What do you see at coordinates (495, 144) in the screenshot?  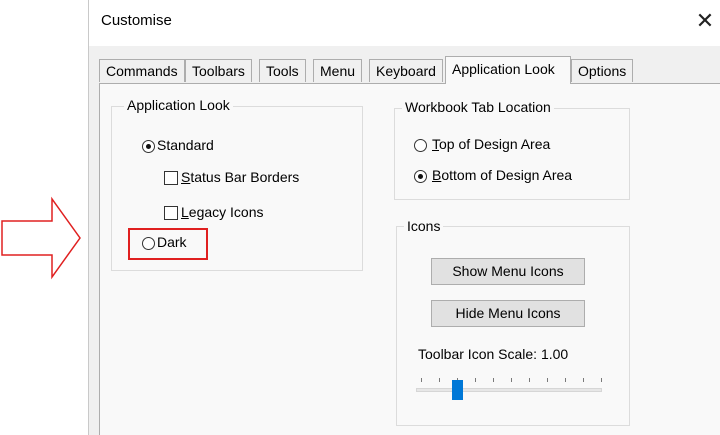 I see `top-rest: op of Design Area` at bounding box center [495, 144].